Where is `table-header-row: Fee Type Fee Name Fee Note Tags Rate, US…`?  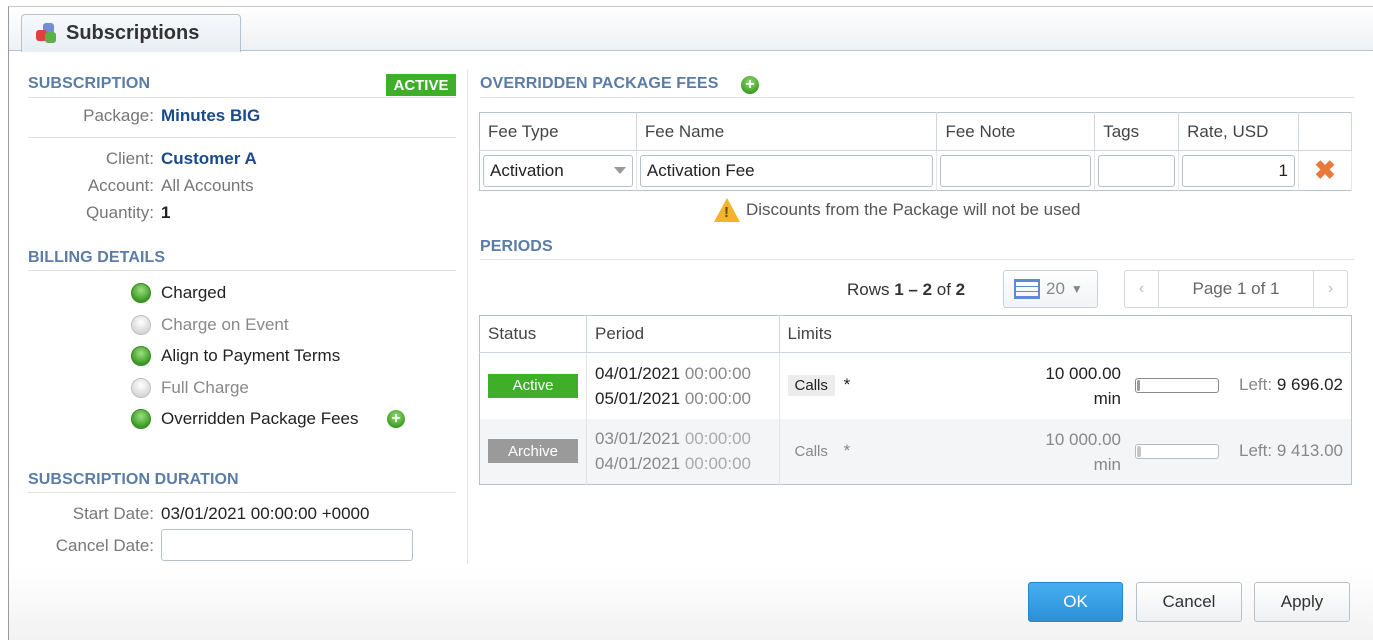 table-header-row: Fee Type Fee Name Fee Note Tags Rate, US… is located at coordinates (915, 131).